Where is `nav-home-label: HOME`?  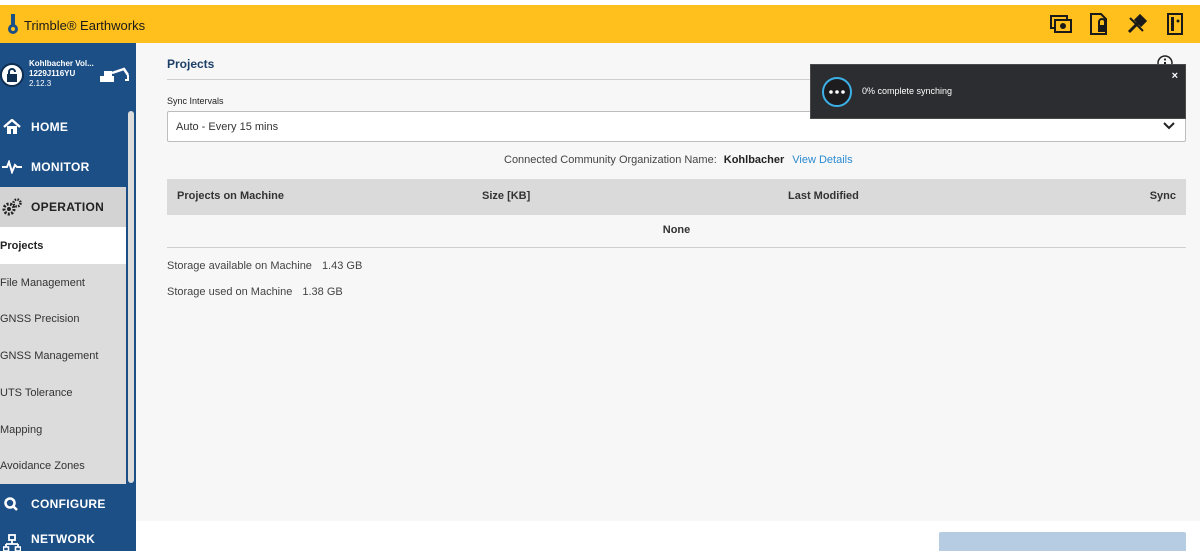
nav-home-label: HOME is located at coordinates (50, 127).